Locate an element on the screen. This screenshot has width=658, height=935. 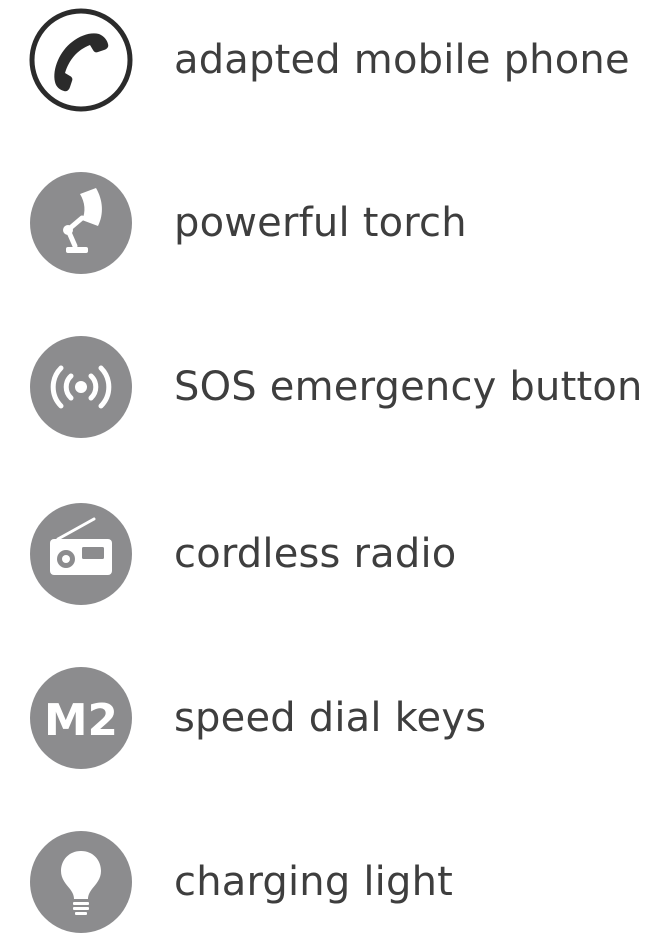
feature-label: cordless radio is located at coordinates (315, 554).